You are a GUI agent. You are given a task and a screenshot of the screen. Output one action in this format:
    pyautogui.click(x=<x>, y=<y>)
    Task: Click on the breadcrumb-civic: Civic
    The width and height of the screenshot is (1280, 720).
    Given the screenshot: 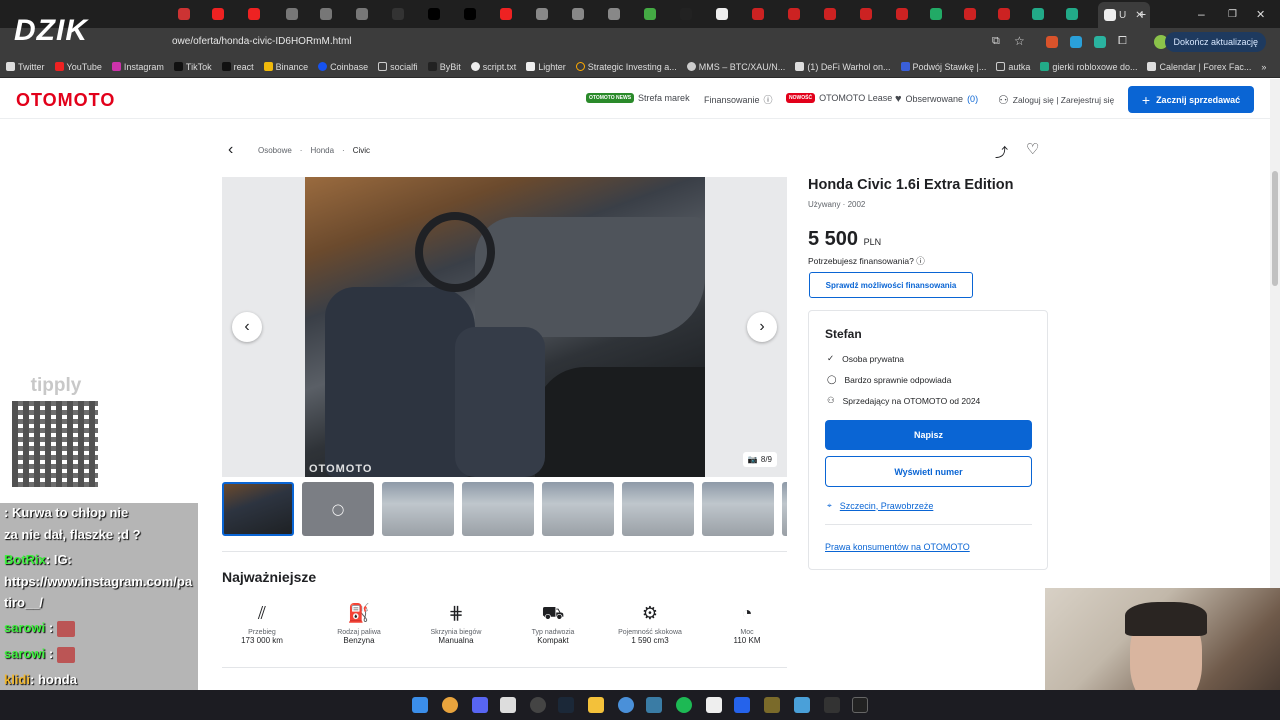 What is the action you would take?
    pyautogui.click(x=361, y=150)
    